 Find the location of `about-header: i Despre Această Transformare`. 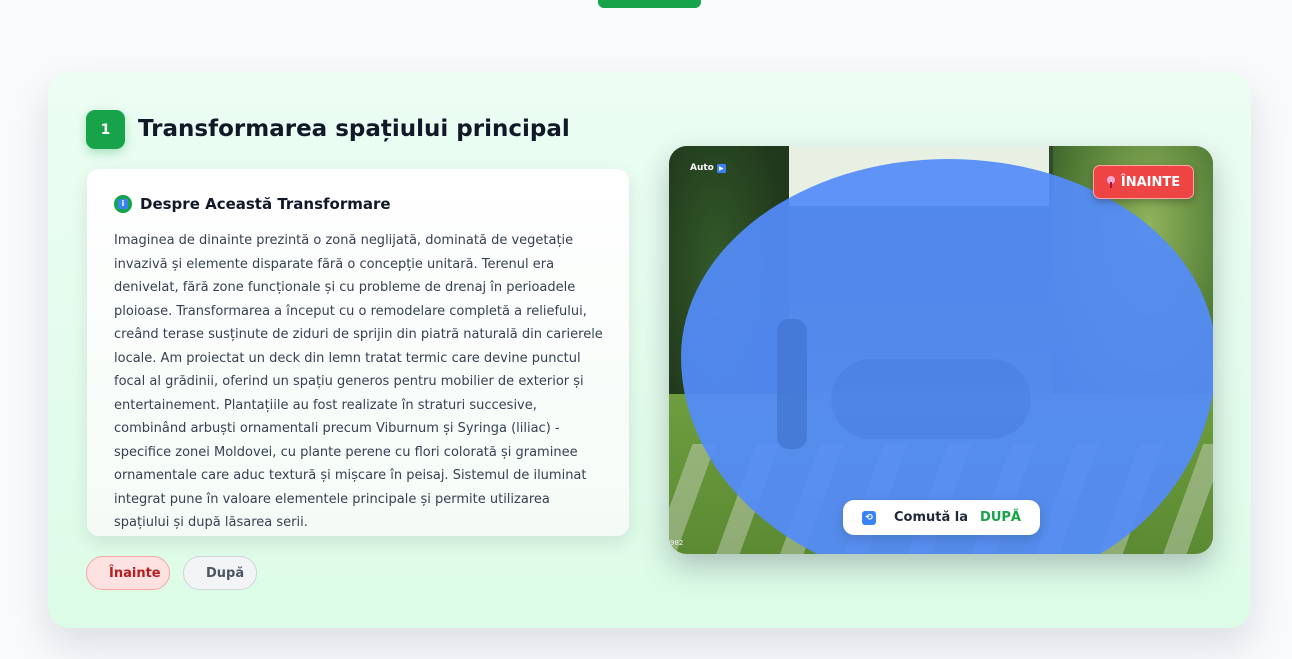

about-header: i Despre Această Transformare is located at coordinates (358, 204).